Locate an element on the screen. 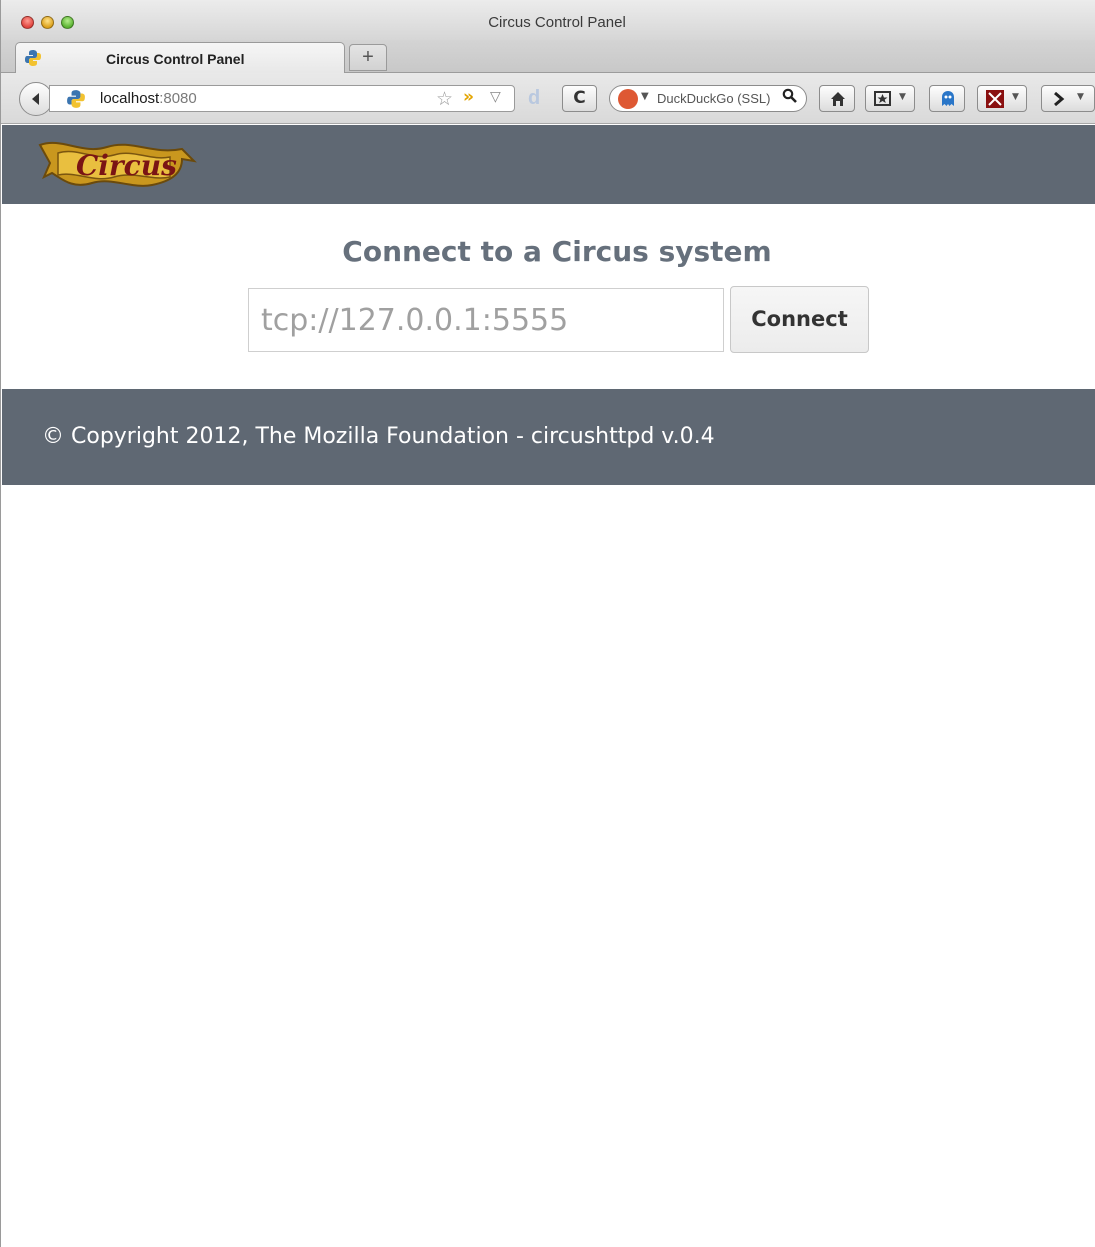 This screenshot has width=1095, height=1247. search-icon is located at coordinates (790, 96).